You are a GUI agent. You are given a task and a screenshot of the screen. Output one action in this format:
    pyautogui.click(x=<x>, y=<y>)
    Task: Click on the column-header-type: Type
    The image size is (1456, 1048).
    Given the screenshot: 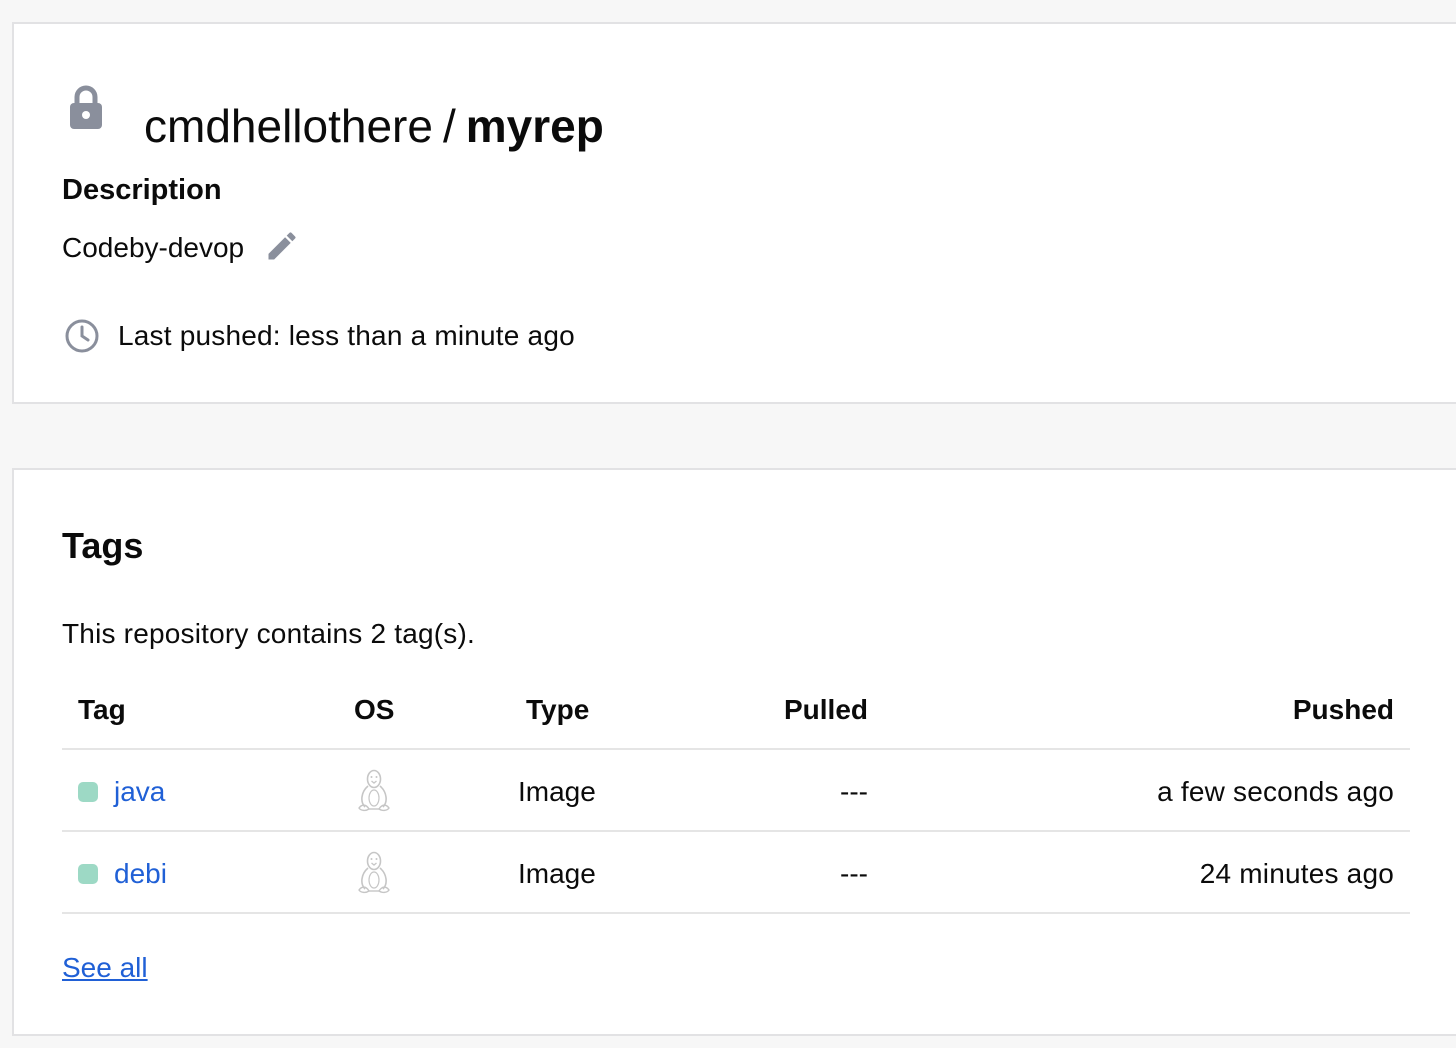 What is the action you would take?
    pyautogui.click(x=558, y=709)
    